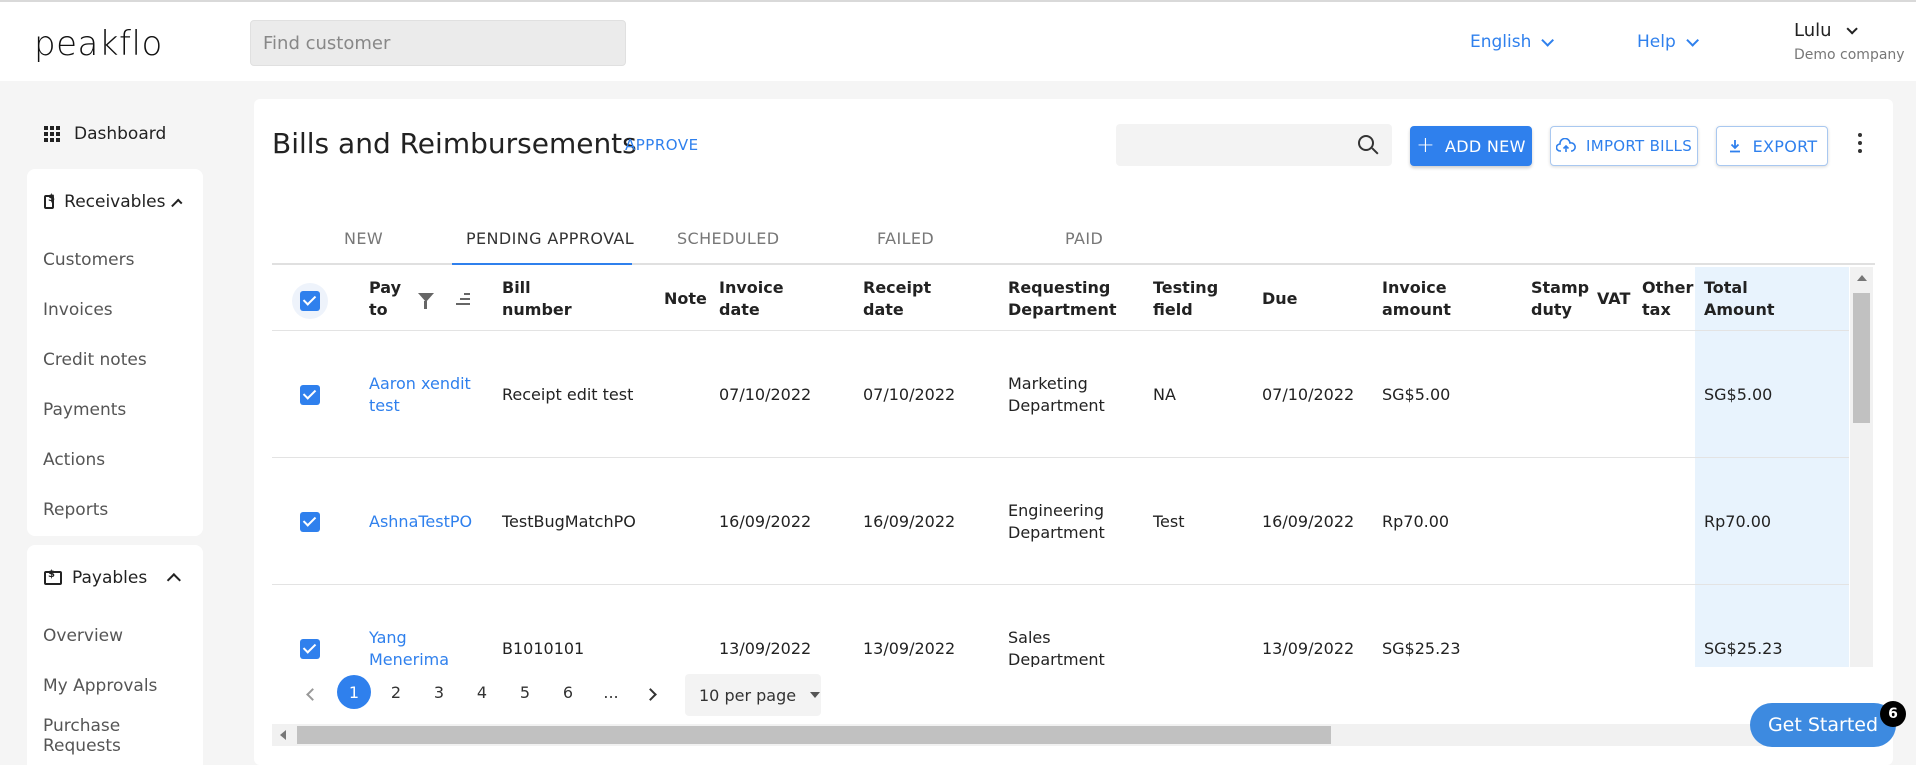  I want to click on page-button-1: 1, so click(354, 692).